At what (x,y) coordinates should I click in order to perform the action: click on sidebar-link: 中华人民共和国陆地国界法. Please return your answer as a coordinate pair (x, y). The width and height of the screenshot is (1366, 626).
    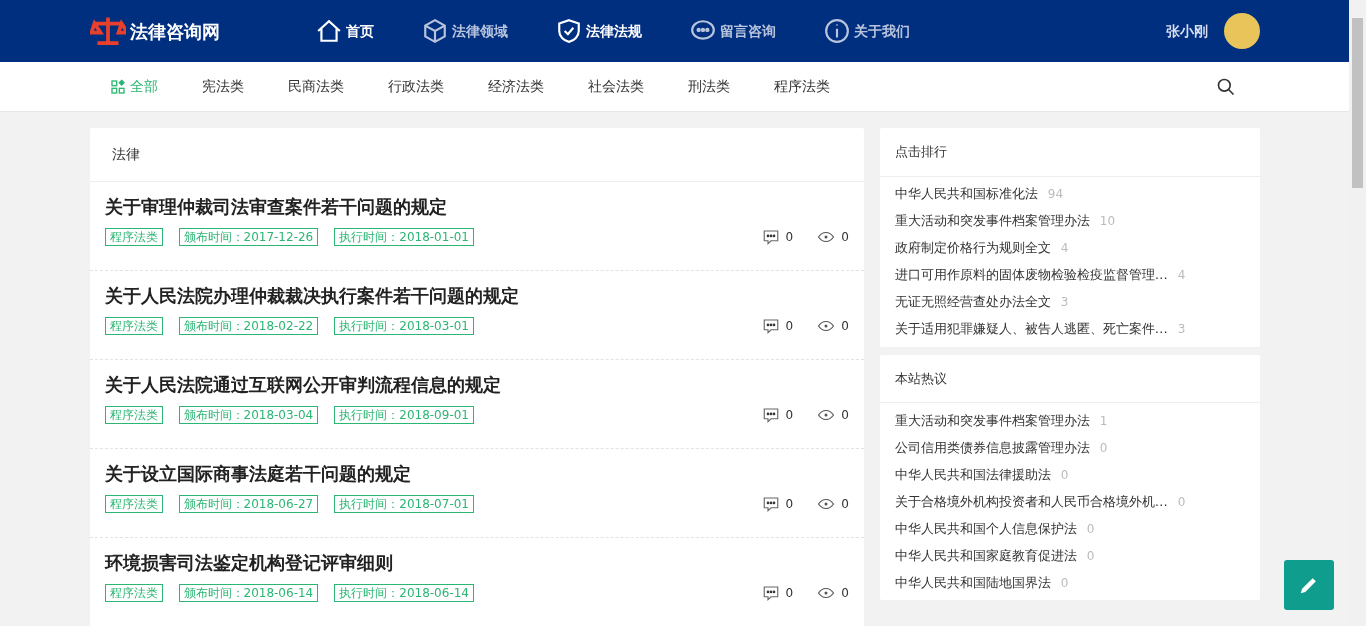
    Looking at the image, I should click on (972, 582).